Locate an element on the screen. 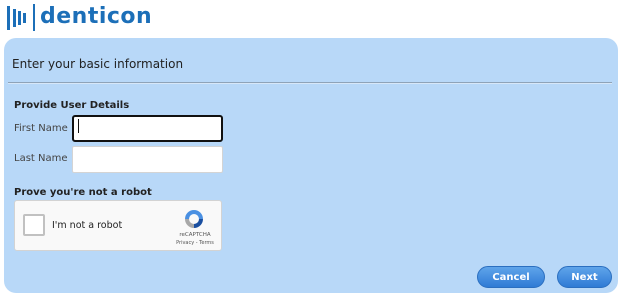 The image size is (621, 296). first-name-input is located at coordinates (147, 128).